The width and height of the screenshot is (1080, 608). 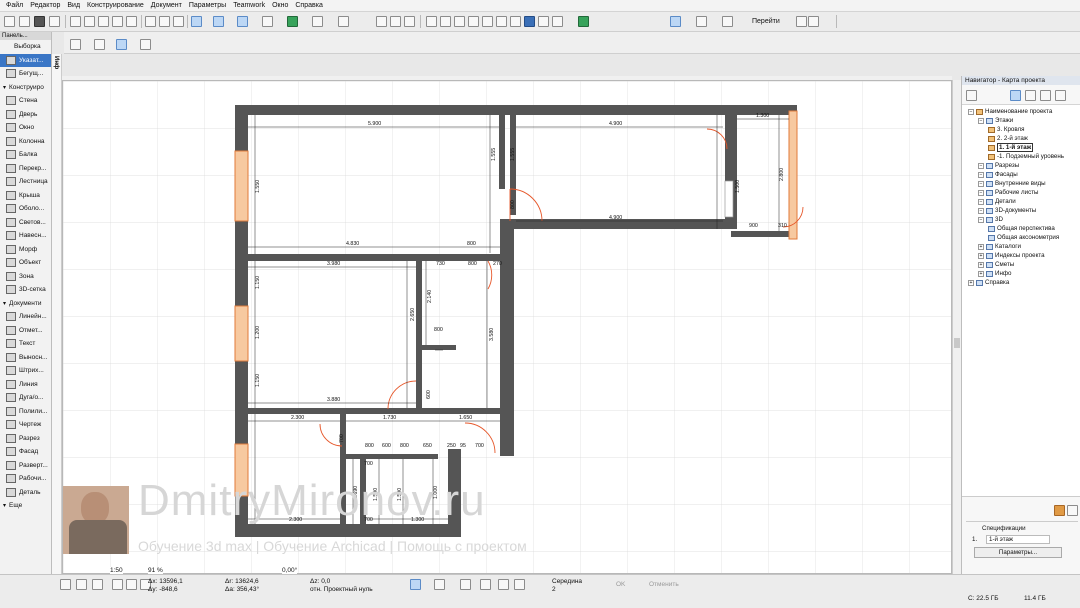 What do you see at coordinates (196, 21) in the screenshot?
I see `magic-wand-icon` at bounding box center [196, 21].